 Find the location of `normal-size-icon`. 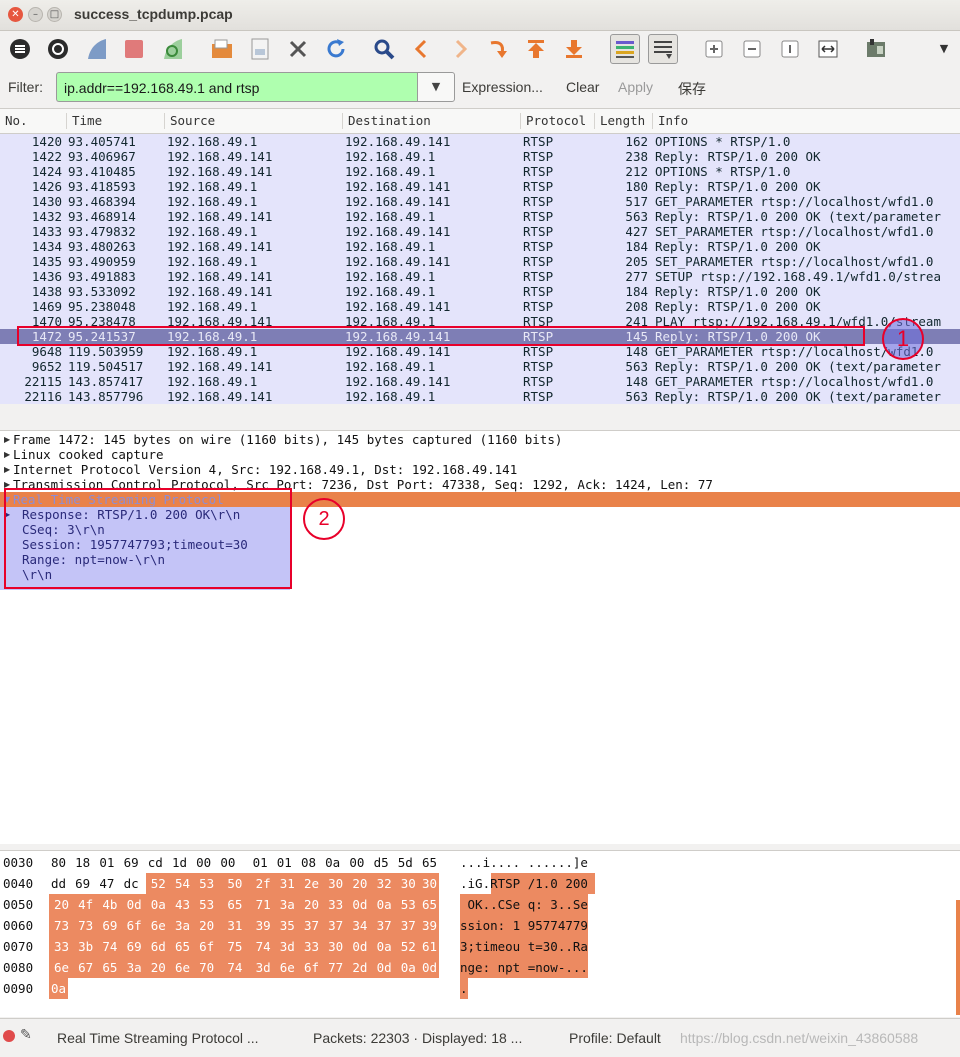

normal-size-icon is located at coordinates (790, 49).